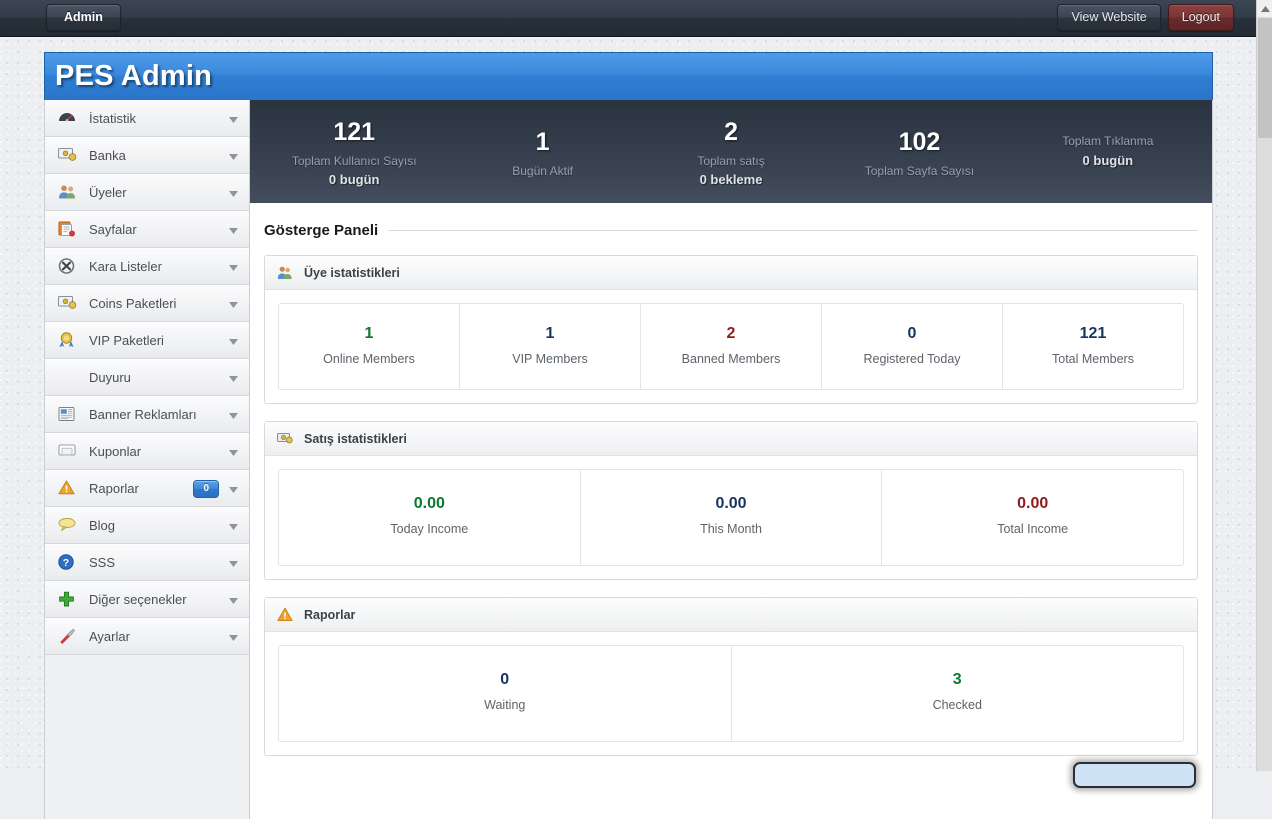 Image resolution: width=1272 pixels, height=819 pixels. I want to click on summary-stat-value: 1, so click(542, 141).